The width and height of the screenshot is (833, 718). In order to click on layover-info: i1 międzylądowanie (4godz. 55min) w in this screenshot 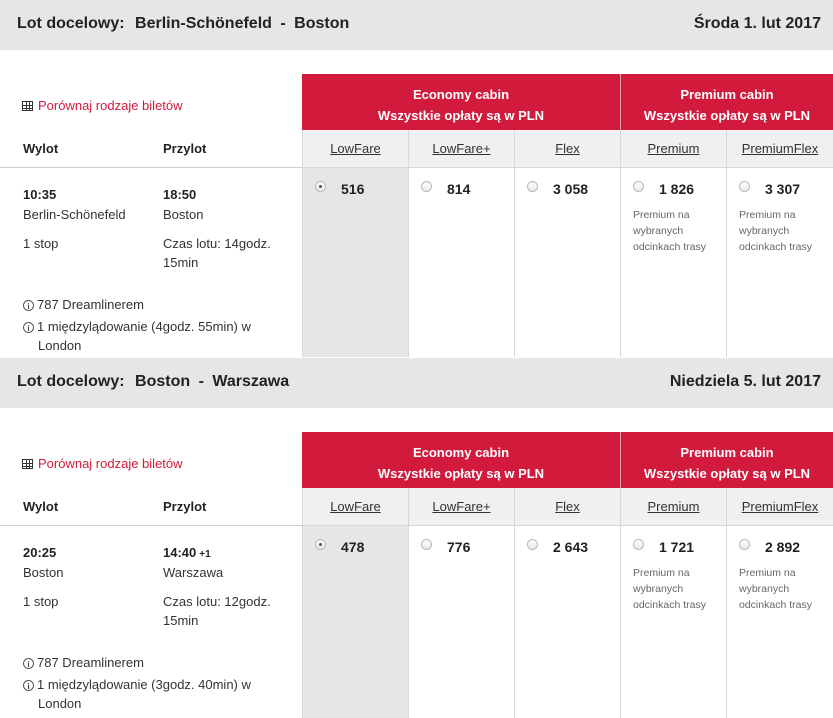, I will do `click(137, 326)`.